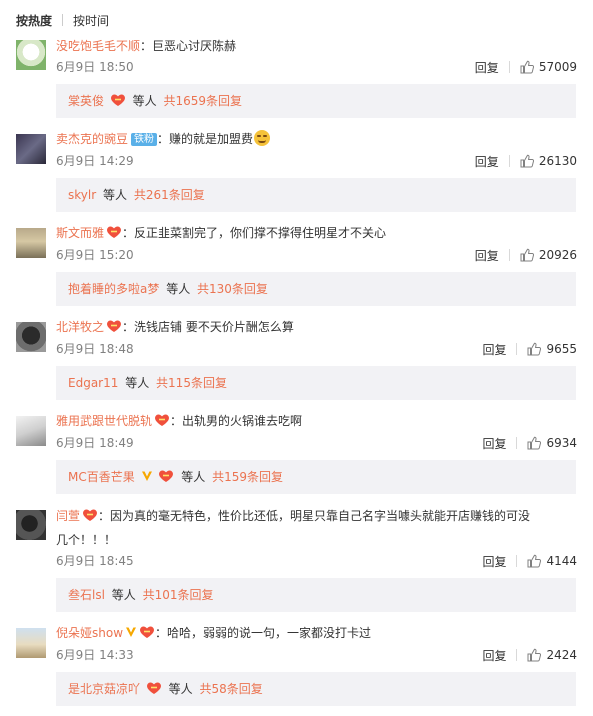  What do you see at coordinates (80, 327) in the screenshot?
I see `username-link: 北洋牧之` at bounding box center [80, 327].